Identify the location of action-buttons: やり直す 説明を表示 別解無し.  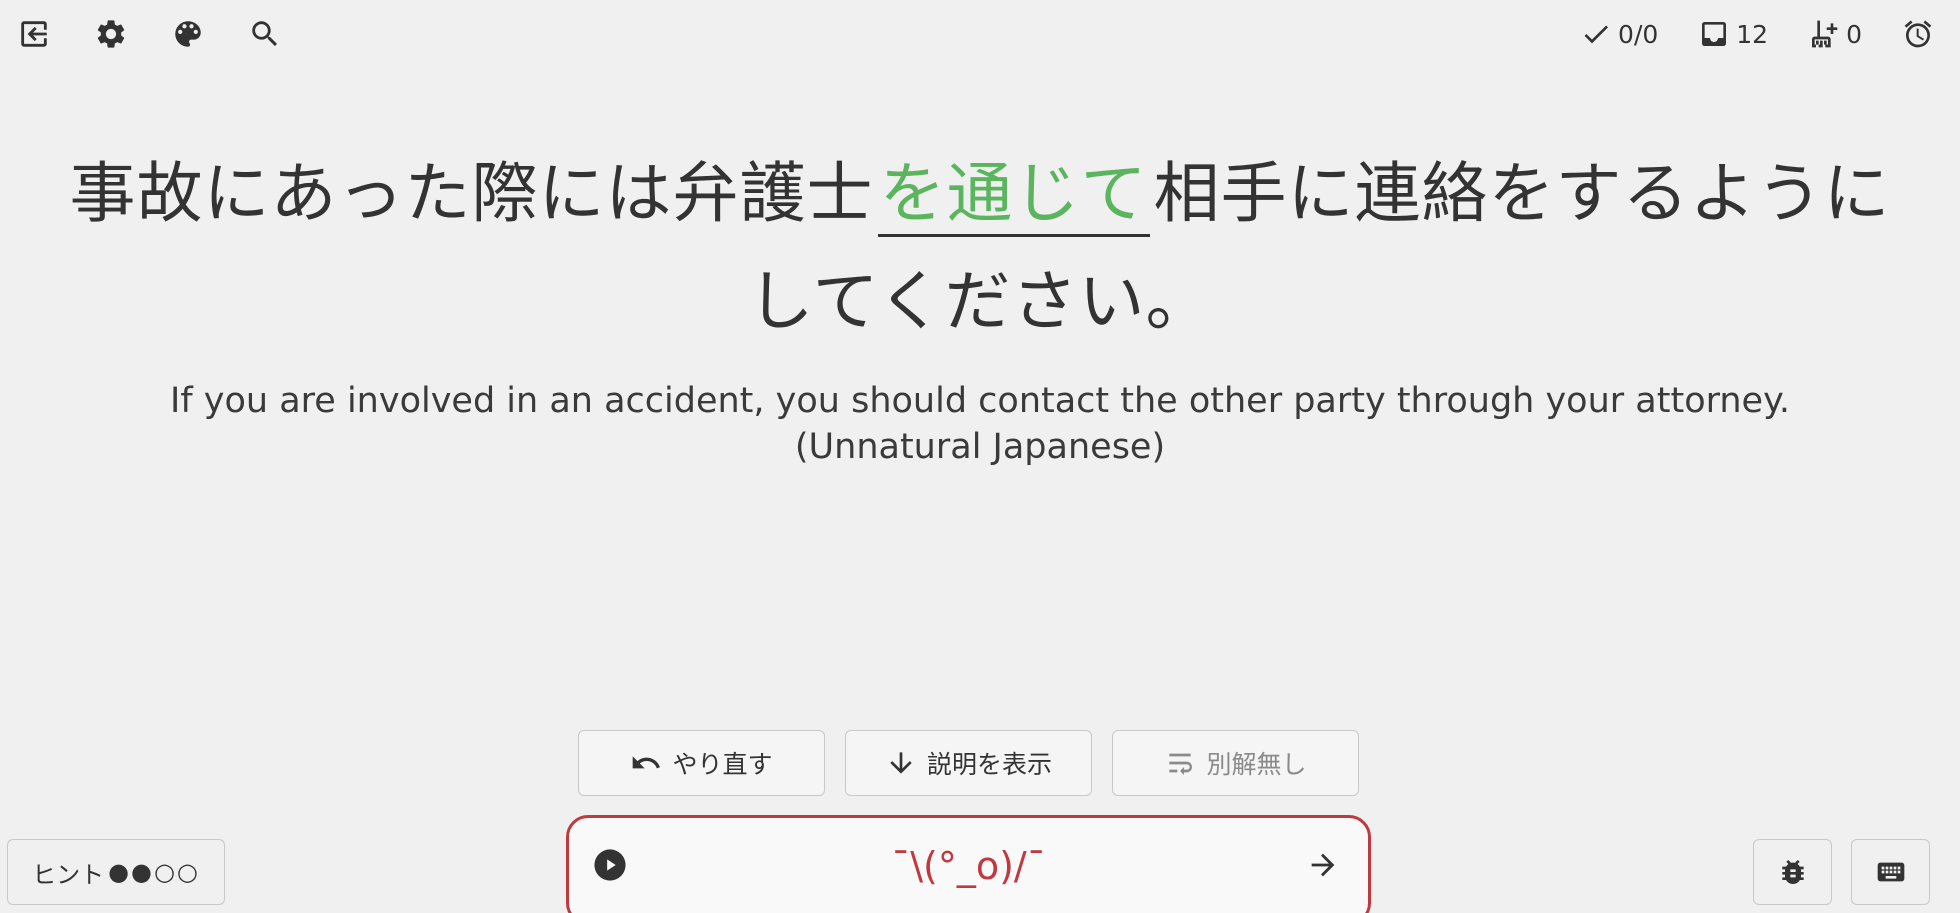
(968, 763).